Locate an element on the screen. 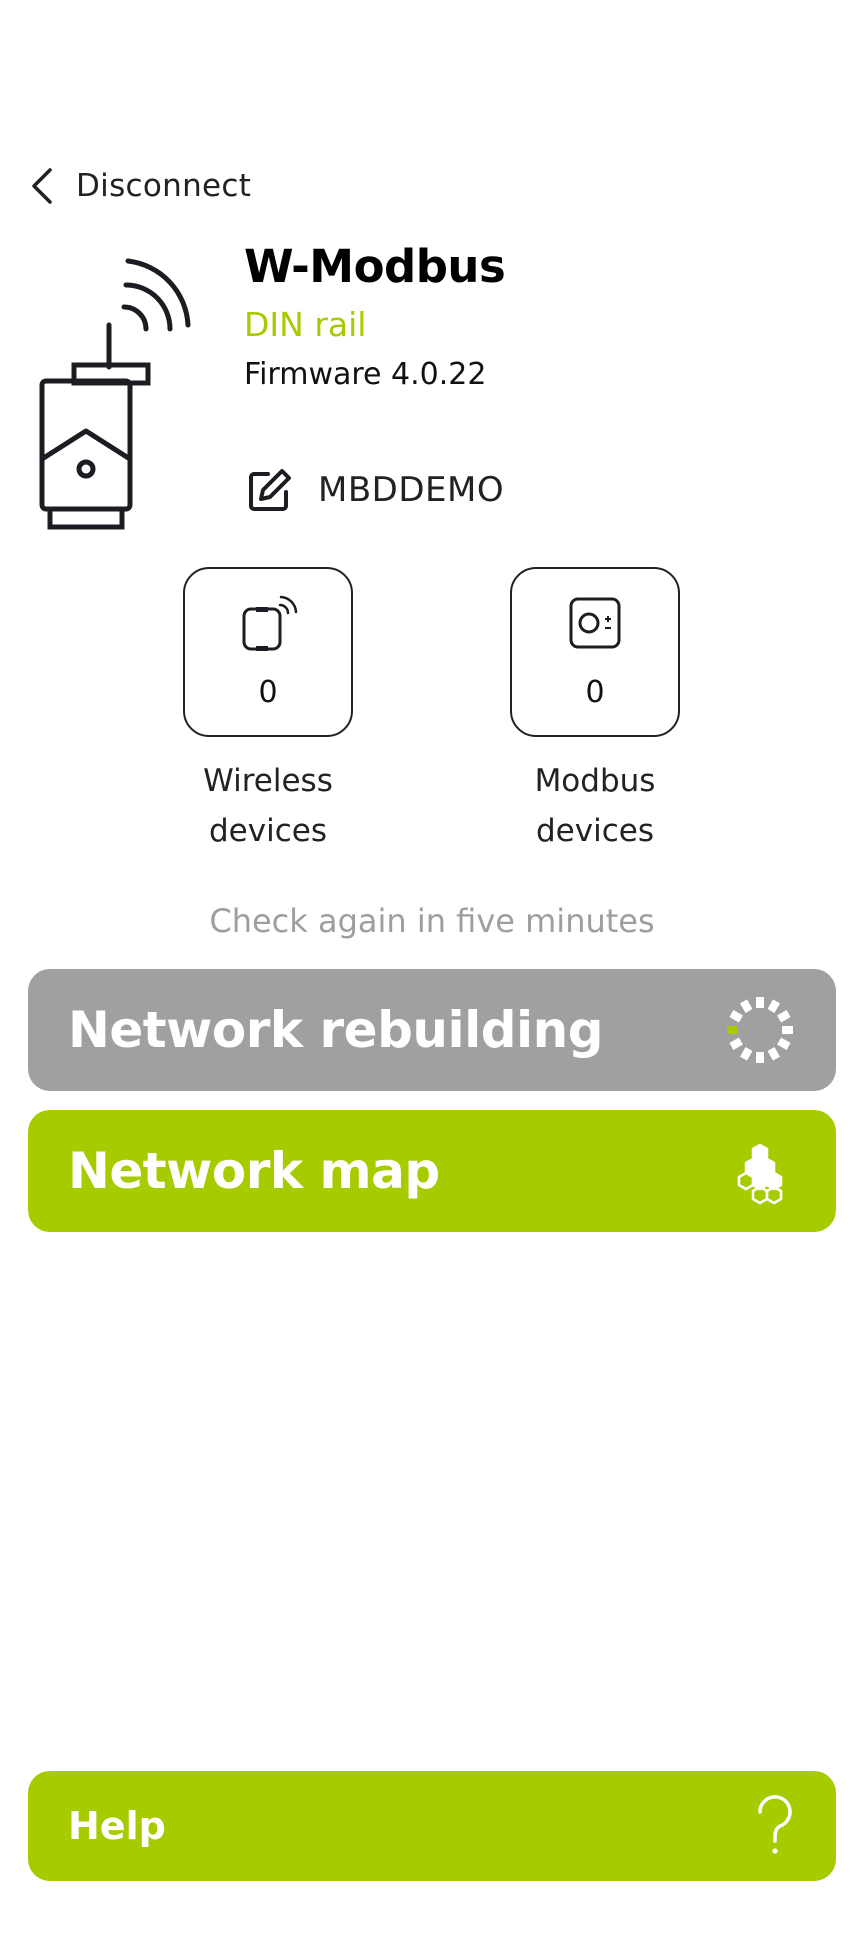  modbus-device-icon is located at coordinates (595, 623).